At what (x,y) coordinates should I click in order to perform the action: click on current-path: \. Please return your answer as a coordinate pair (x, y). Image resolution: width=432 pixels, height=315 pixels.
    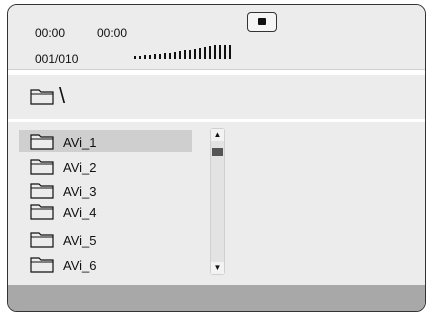
    Looking at the image, I should click on (62, 95).